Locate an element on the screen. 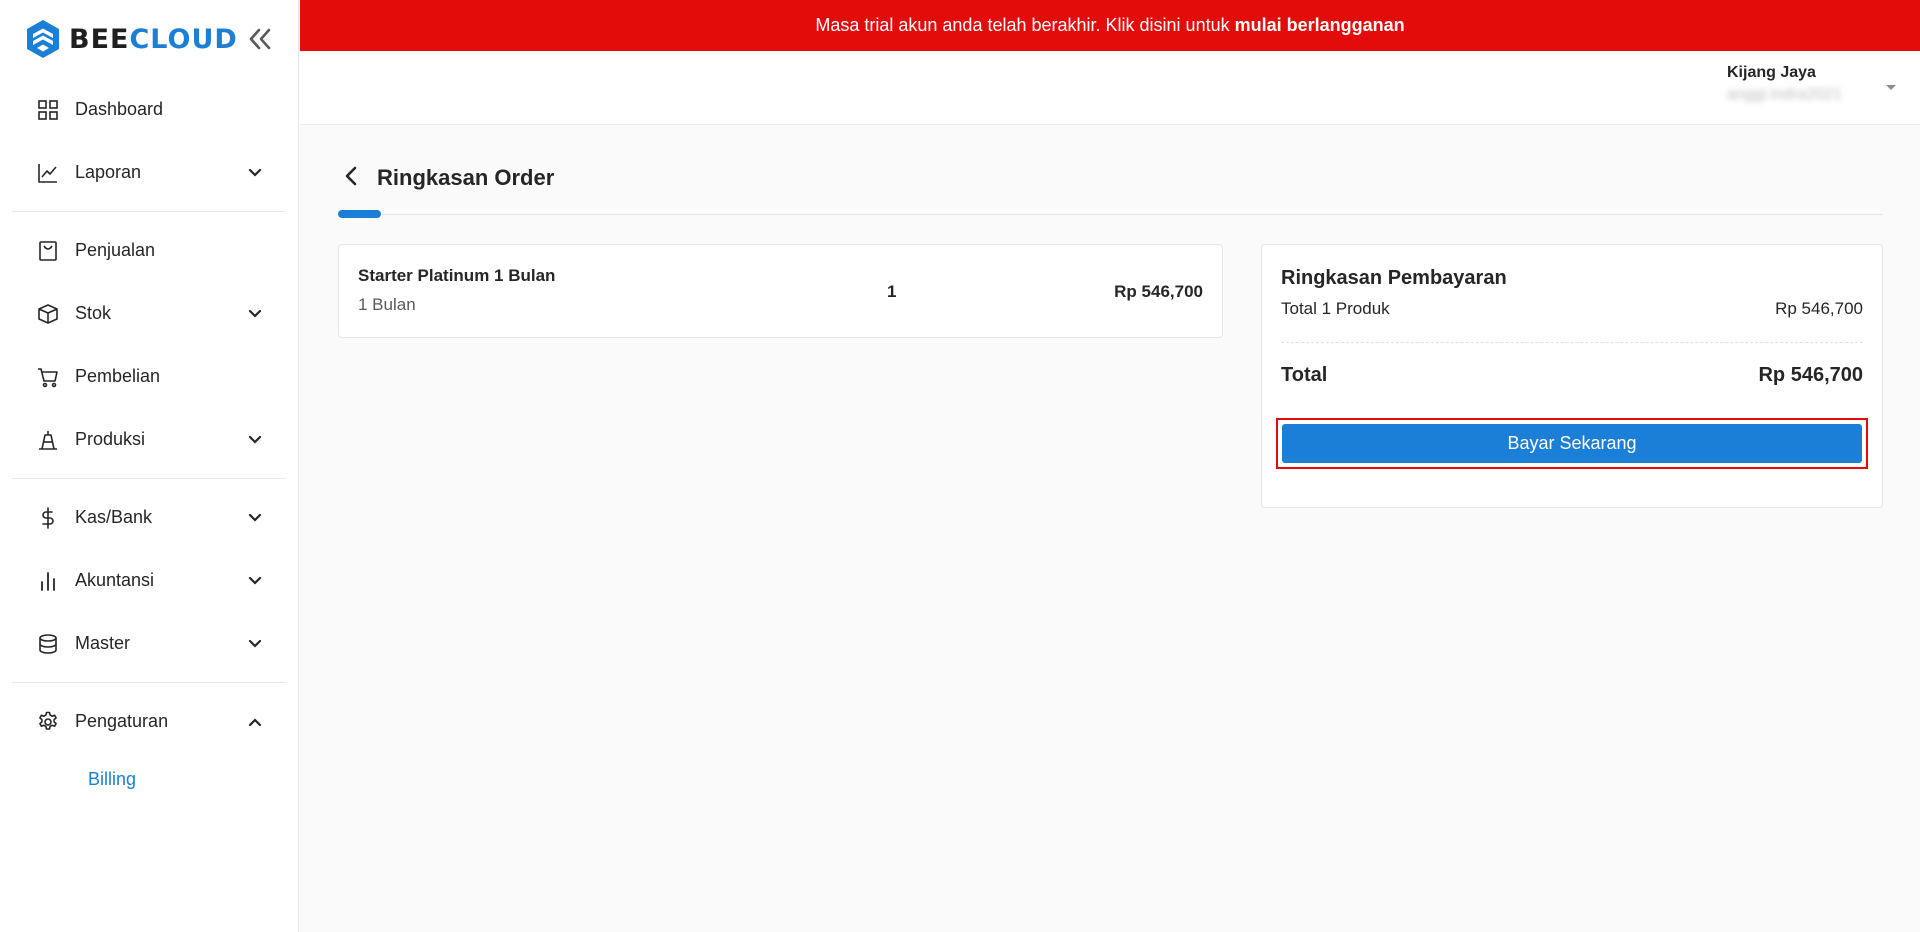  database-icon is located at coordinates (48, 644).